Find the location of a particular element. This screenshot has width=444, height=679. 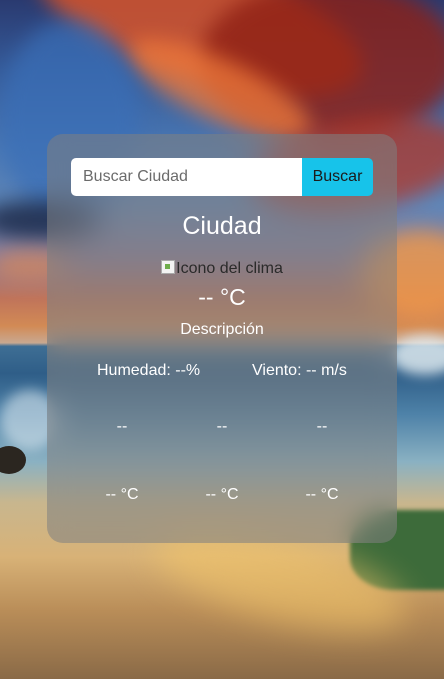

weather-icon-alt-text: Icono del clima is located at coordinates (229, 268).